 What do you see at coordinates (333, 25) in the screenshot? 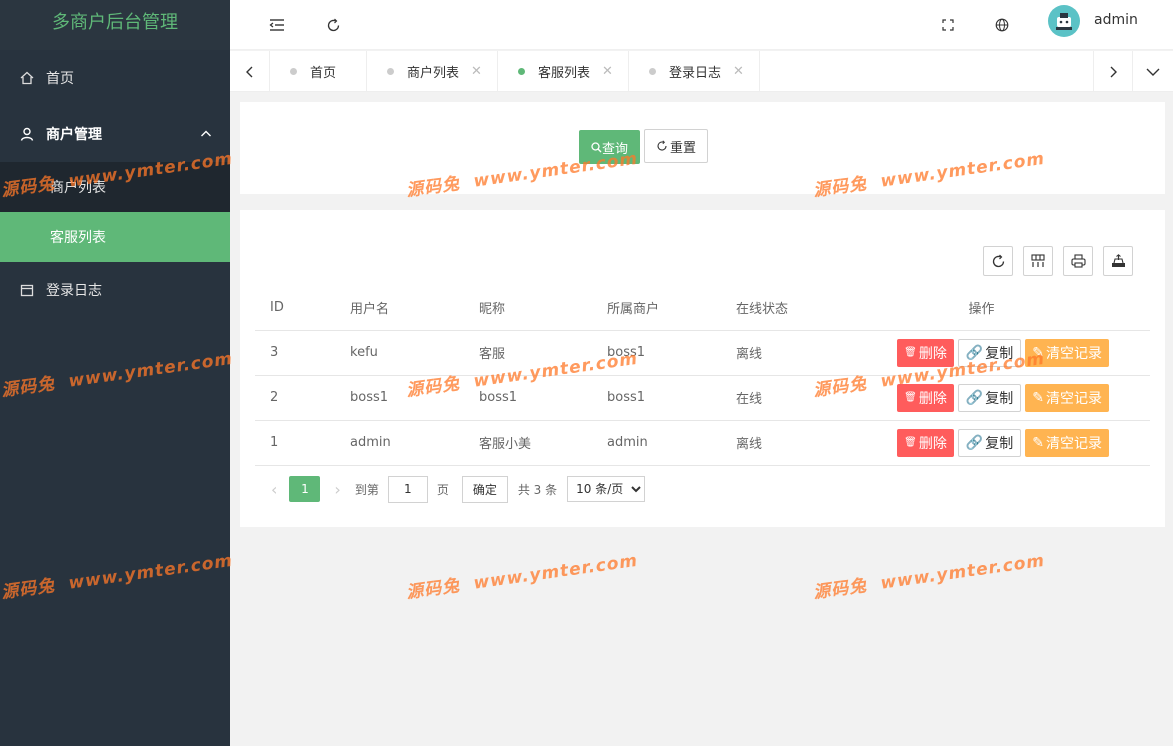
I see `refresh-icon` at bounding box center [333, 25].